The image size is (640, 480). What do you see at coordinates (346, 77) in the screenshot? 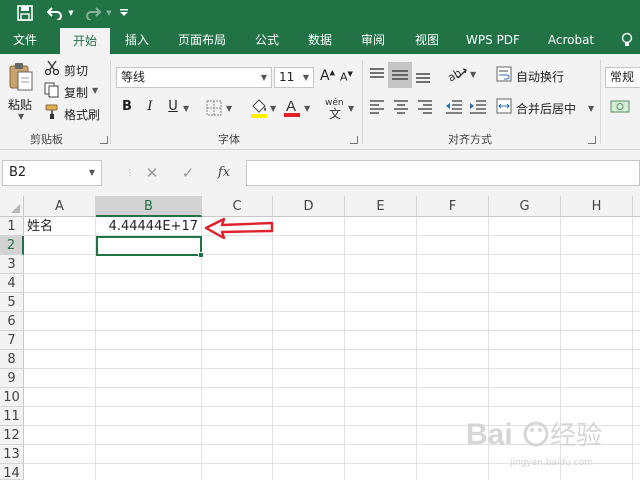
I see `shrink-font-button: A▼` at bounding box center [346, 77].